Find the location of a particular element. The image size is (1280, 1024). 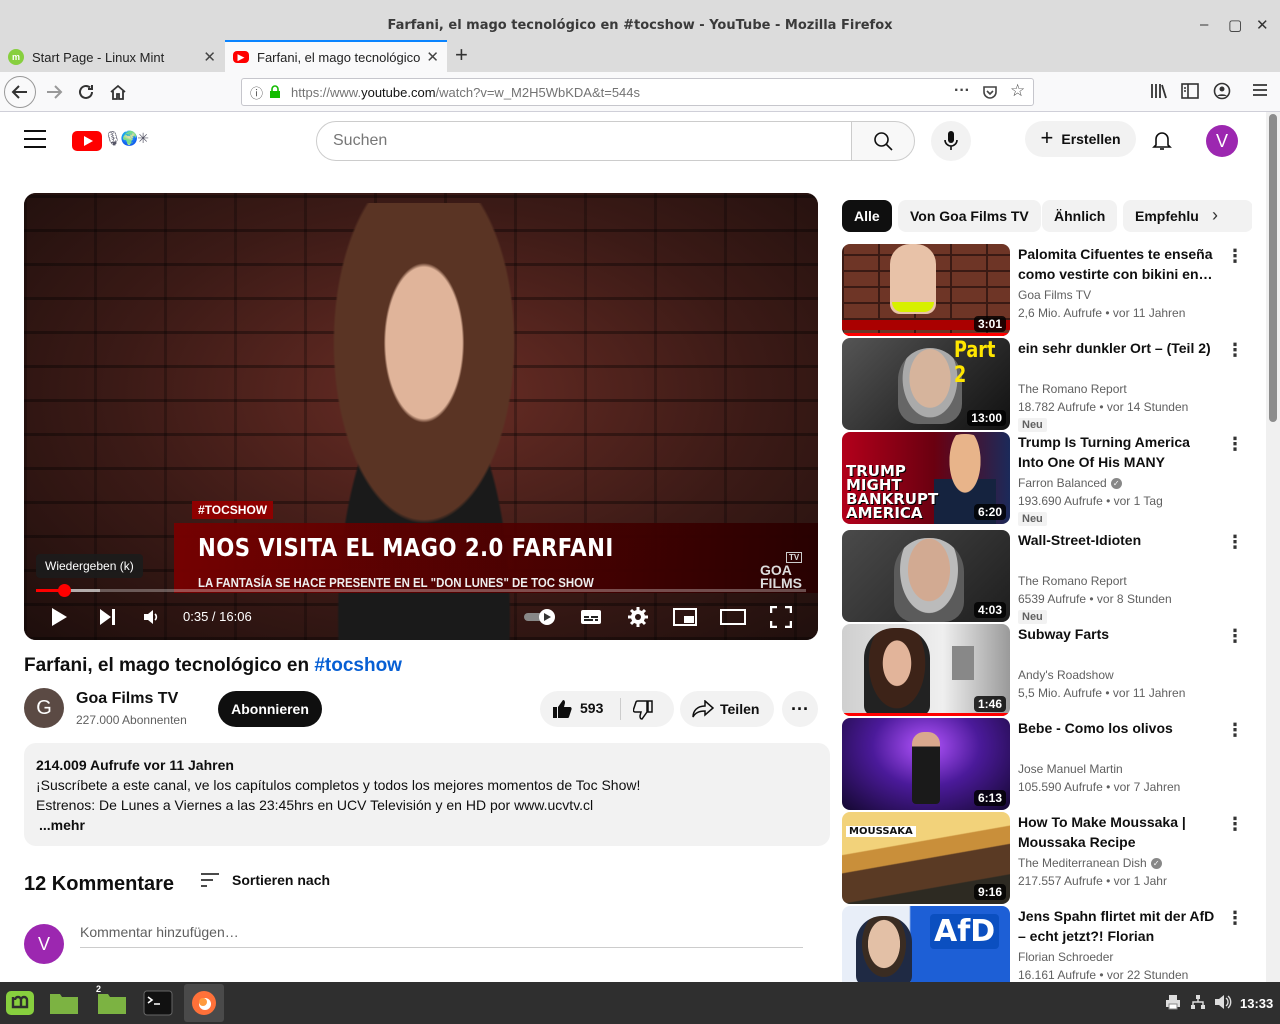

channel-name: Jose Manuel Martin is located at coordinates (1070, 769).